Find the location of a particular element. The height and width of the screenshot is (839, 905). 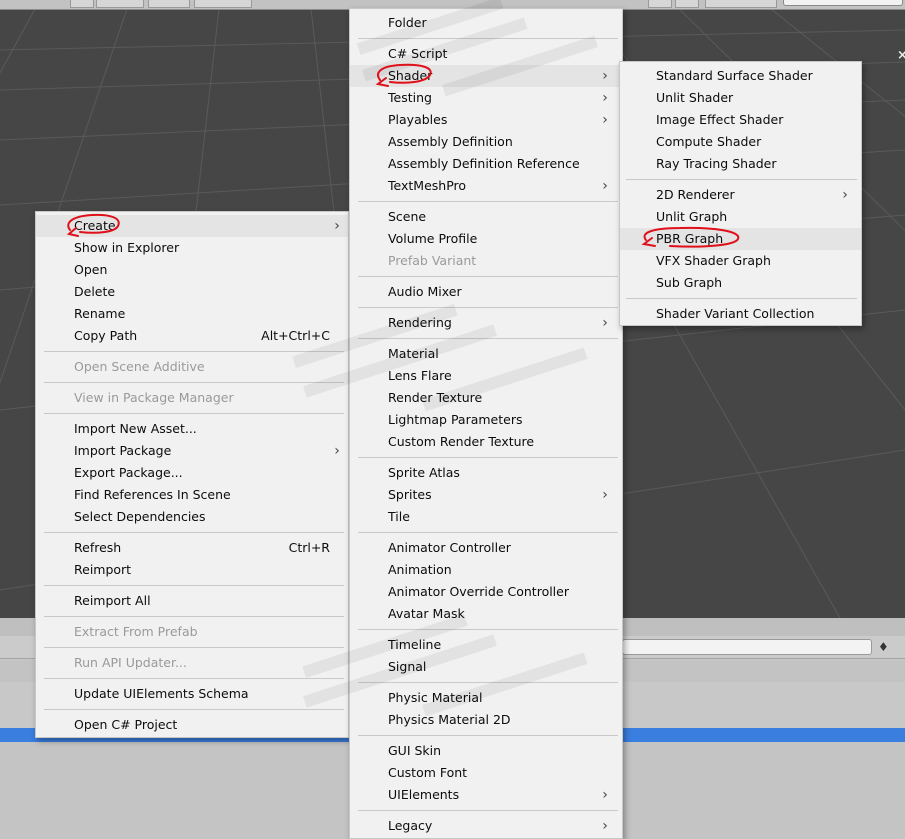

menu-item-shader: Shader › is located at coordinates (486, 76).